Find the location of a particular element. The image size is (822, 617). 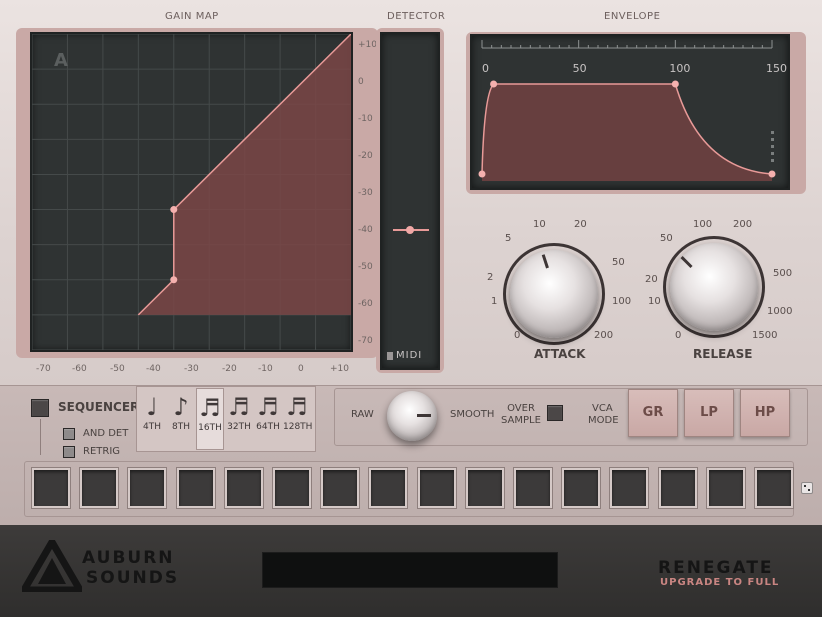

gain-map-y-tick: +10 is located at coordinates (367, 45).